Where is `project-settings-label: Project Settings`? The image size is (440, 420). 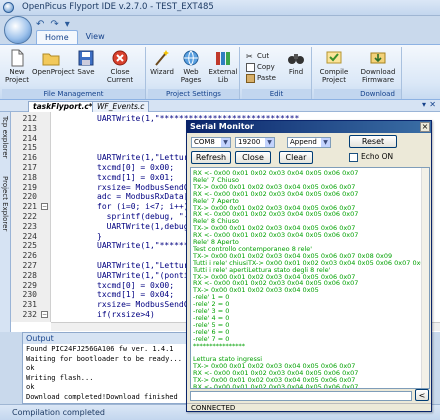
project-settings-label: Project Settings is located at coordinates (193, 94).